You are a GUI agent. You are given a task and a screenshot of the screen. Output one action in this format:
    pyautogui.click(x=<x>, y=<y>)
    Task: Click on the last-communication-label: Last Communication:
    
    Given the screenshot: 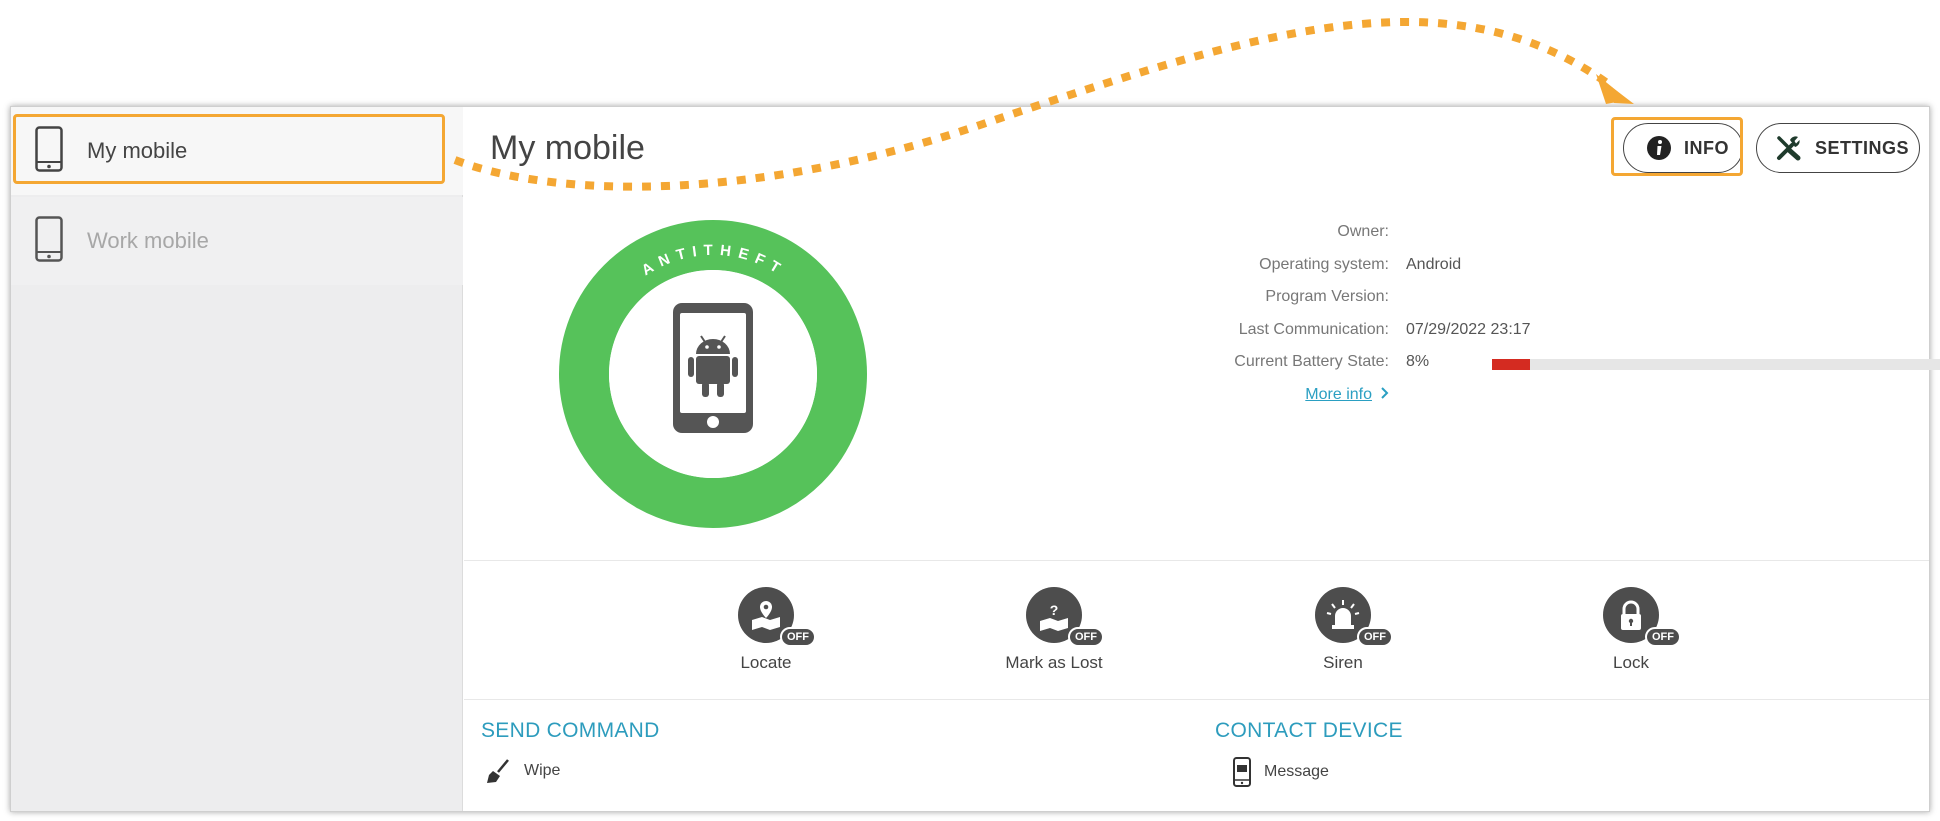 What is the action you would take?
    pyautogui.click(x=1313, y=329)
    